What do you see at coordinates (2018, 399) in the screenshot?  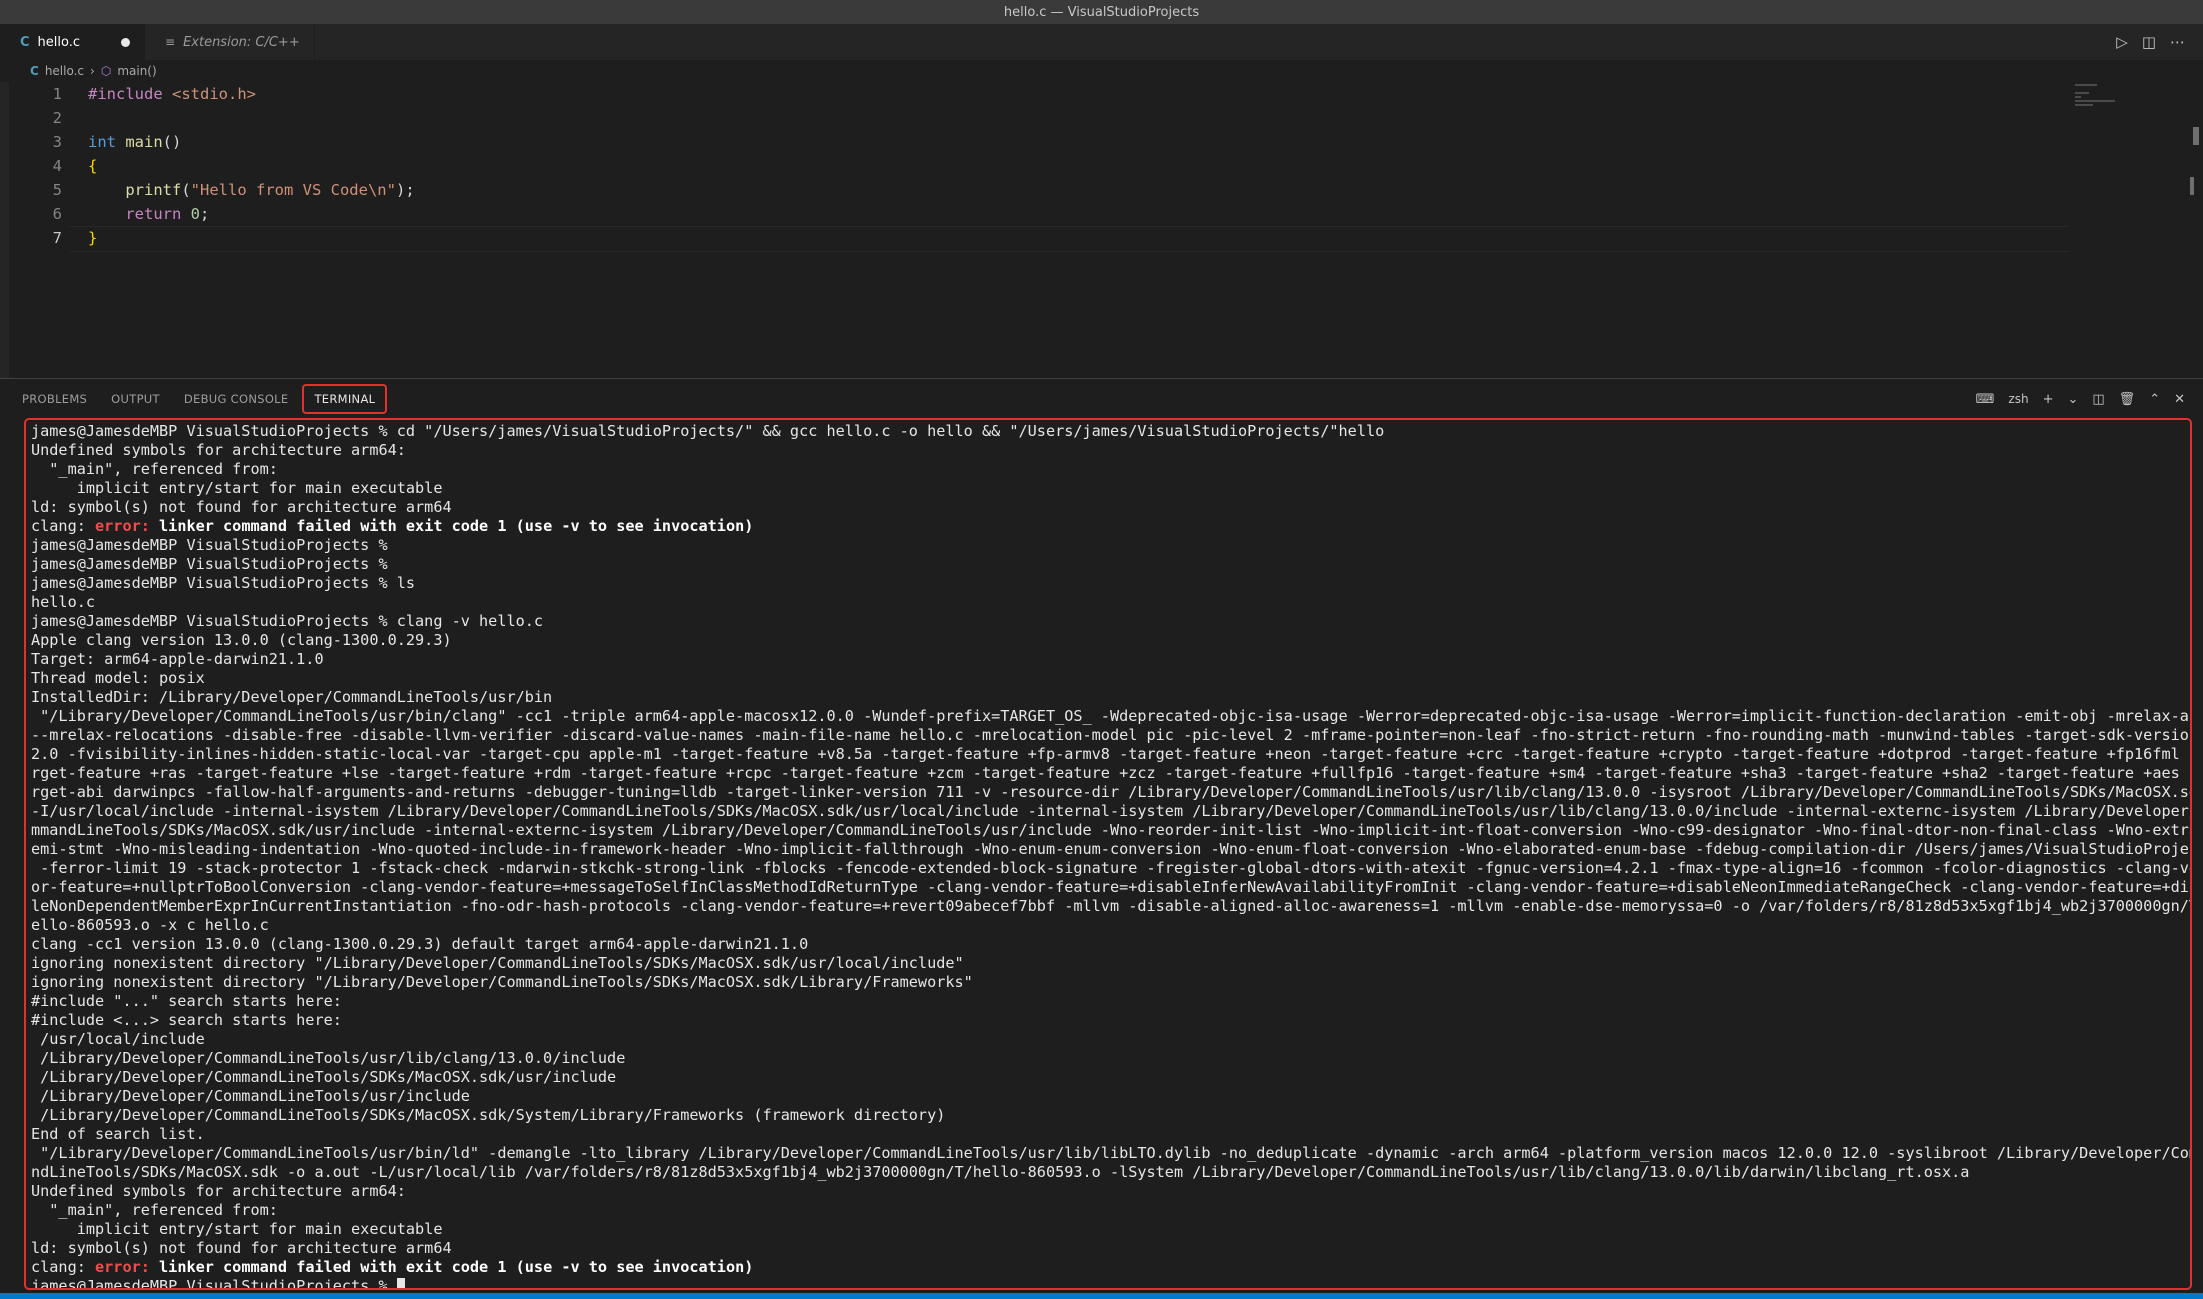 I see `terminal-shell-label: zsh` at bounding box center [2018, 399].